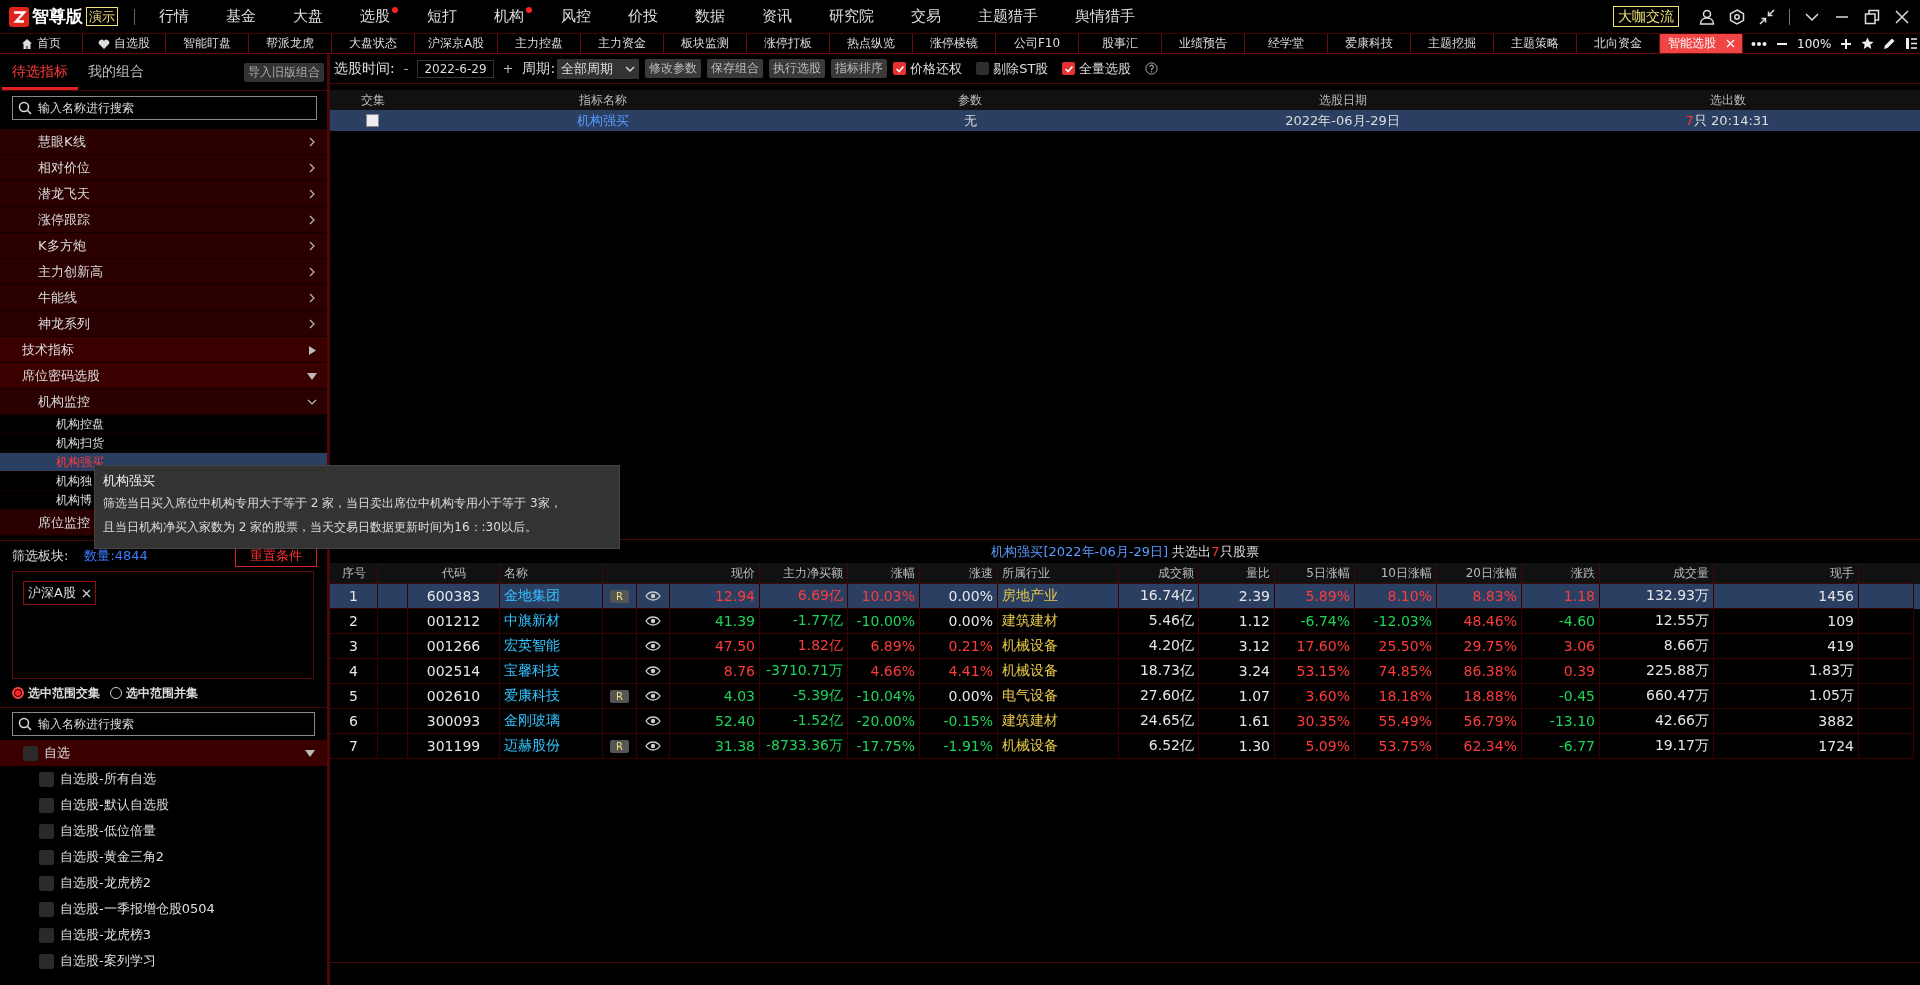 Image resolution: width=1920 pixels, height=985 pixels. I want to click on menu-item: 资讯, so click(777, 16).